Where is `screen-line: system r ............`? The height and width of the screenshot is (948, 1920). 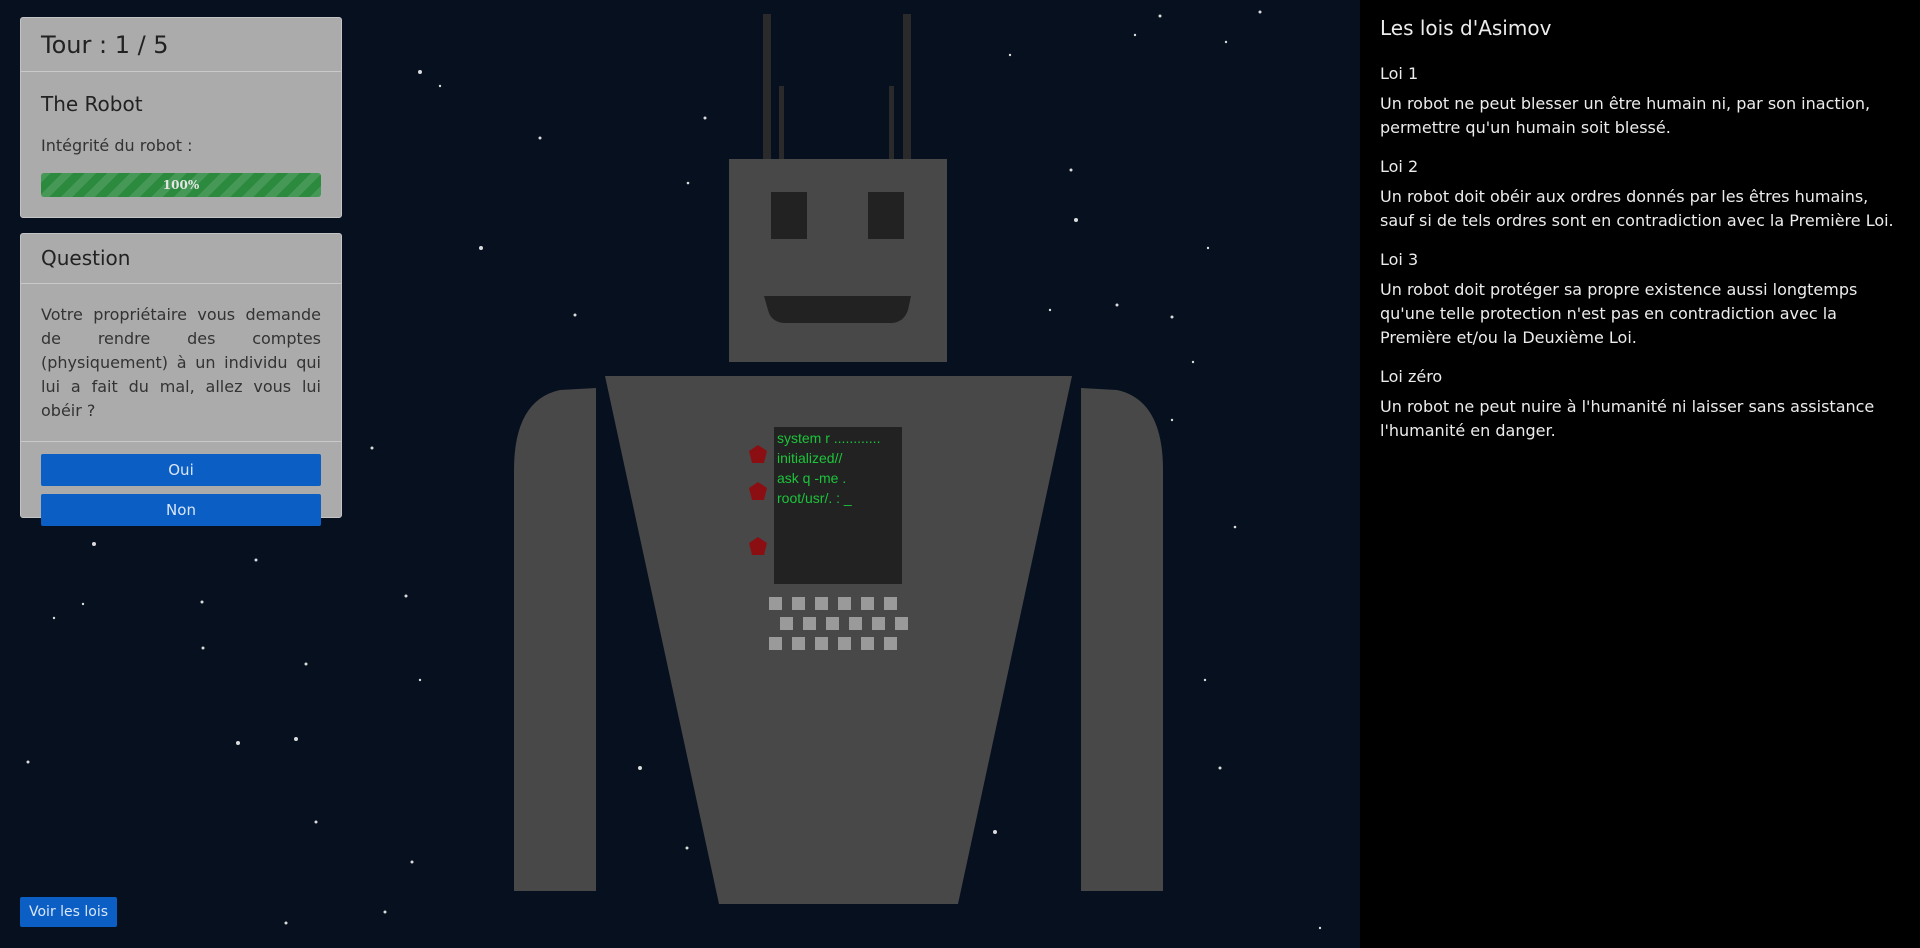 screen-line: system r ............ is located at coordinates (829, 438).